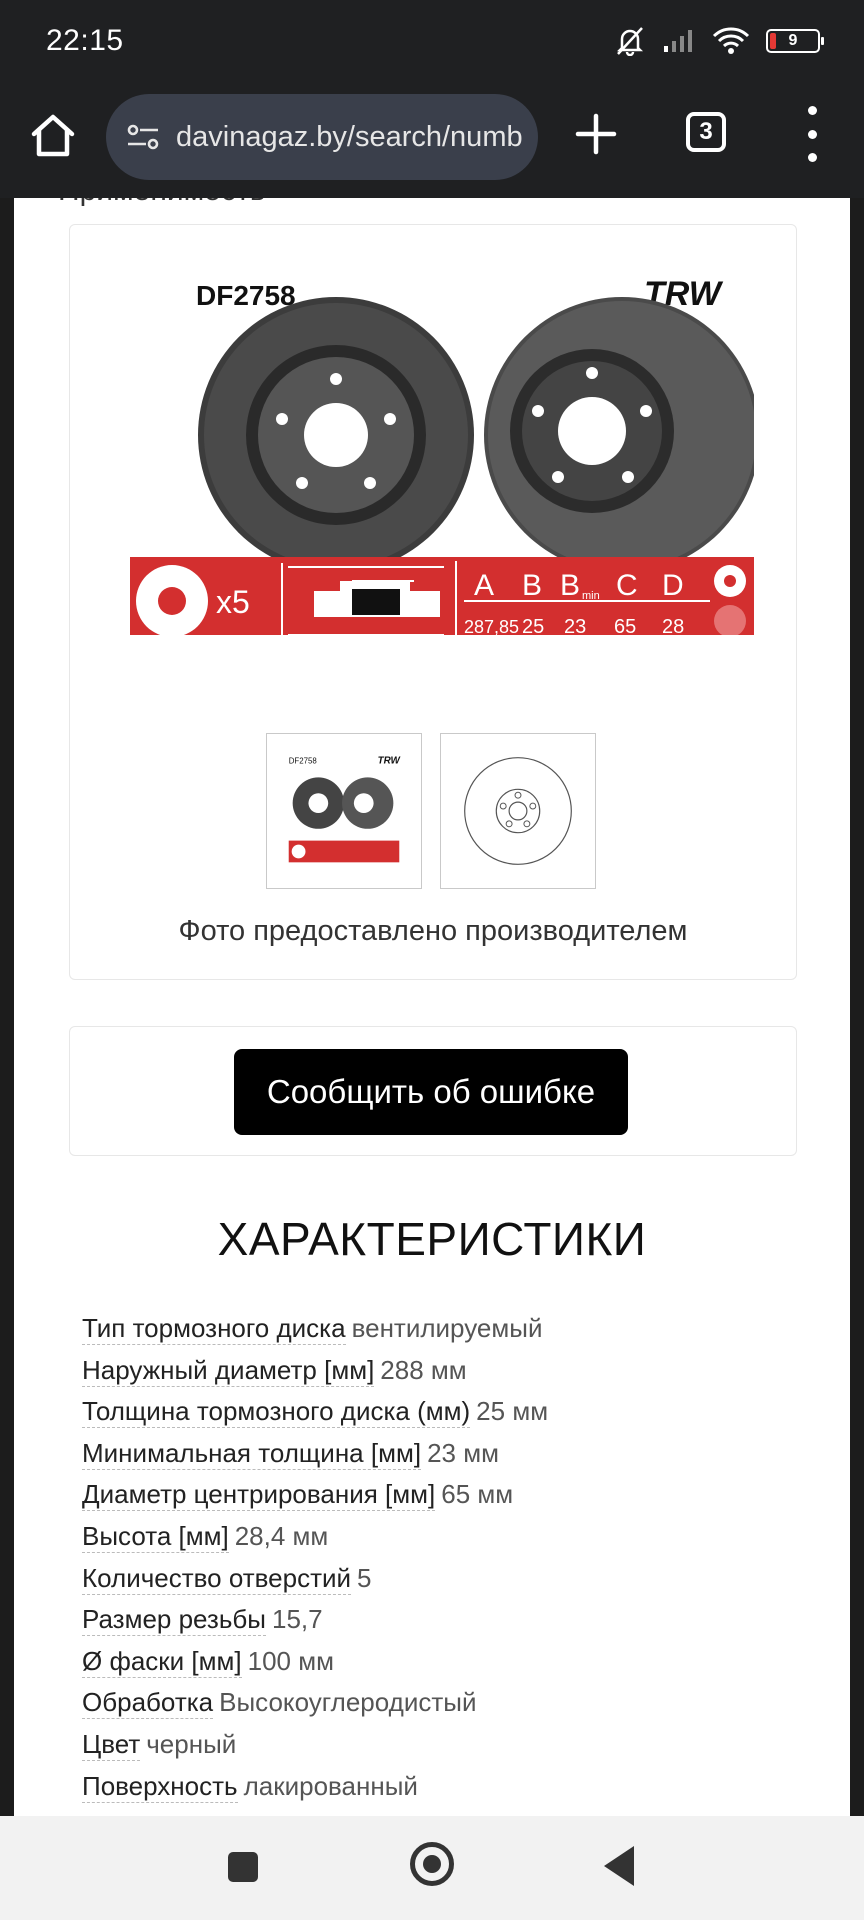 Image resolution: width=864 pixels, height=1920 pixels. I want to click on spec-row: Наружный диаметр [мм] 288 мм, so click(315, 1373).